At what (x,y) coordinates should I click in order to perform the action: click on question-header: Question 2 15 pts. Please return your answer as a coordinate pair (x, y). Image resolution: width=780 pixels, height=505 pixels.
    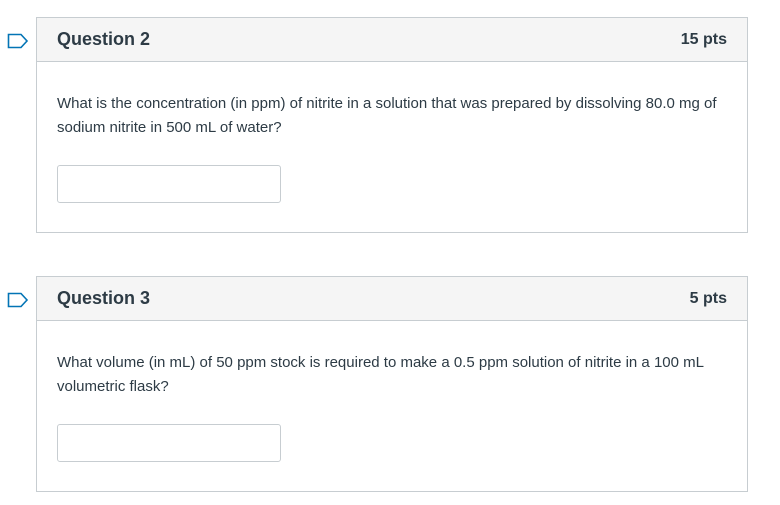
    Looking at the image, I should click on (392, 40).